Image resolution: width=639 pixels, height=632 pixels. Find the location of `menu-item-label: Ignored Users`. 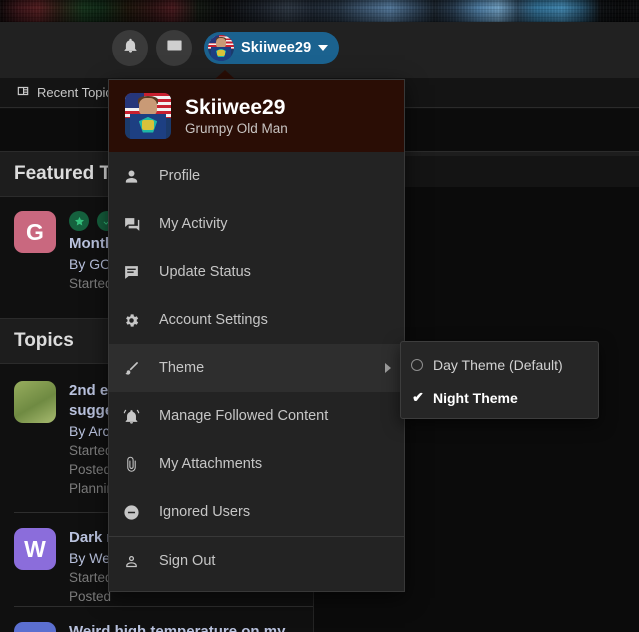

menu-item-label: Ignored Users is located at coordinates (205, 512).